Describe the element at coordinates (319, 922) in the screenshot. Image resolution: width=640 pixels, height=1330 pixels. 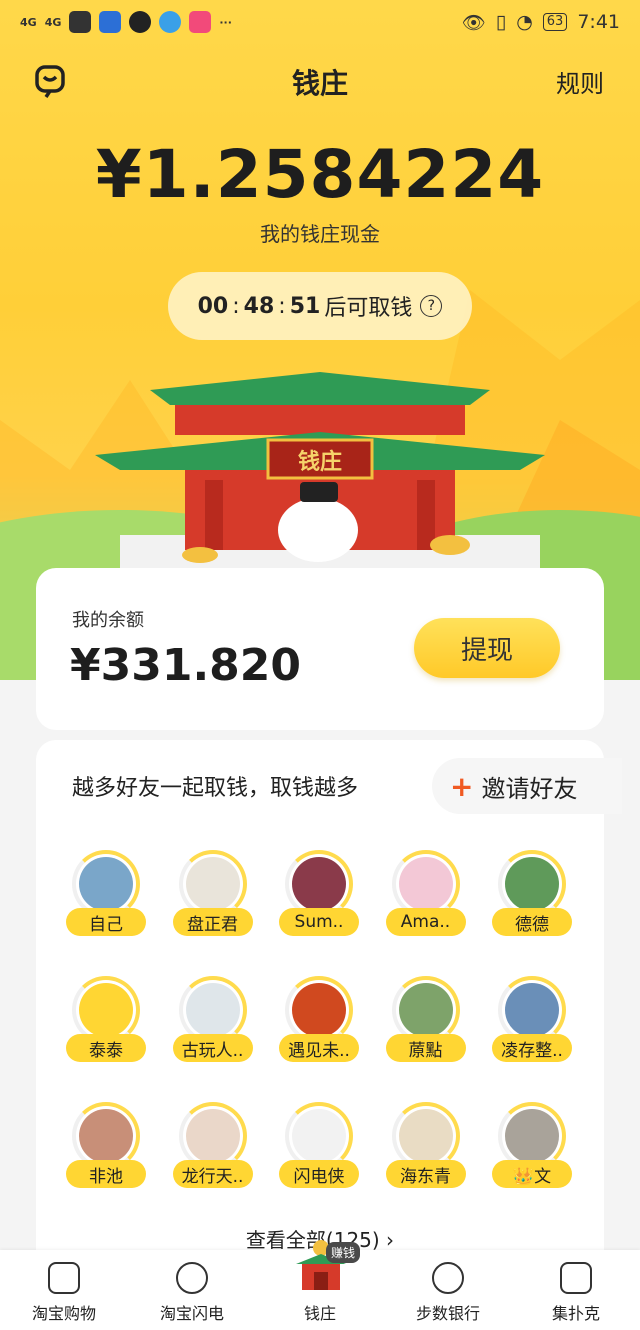
I see `friend-name: Sum..` at that location.